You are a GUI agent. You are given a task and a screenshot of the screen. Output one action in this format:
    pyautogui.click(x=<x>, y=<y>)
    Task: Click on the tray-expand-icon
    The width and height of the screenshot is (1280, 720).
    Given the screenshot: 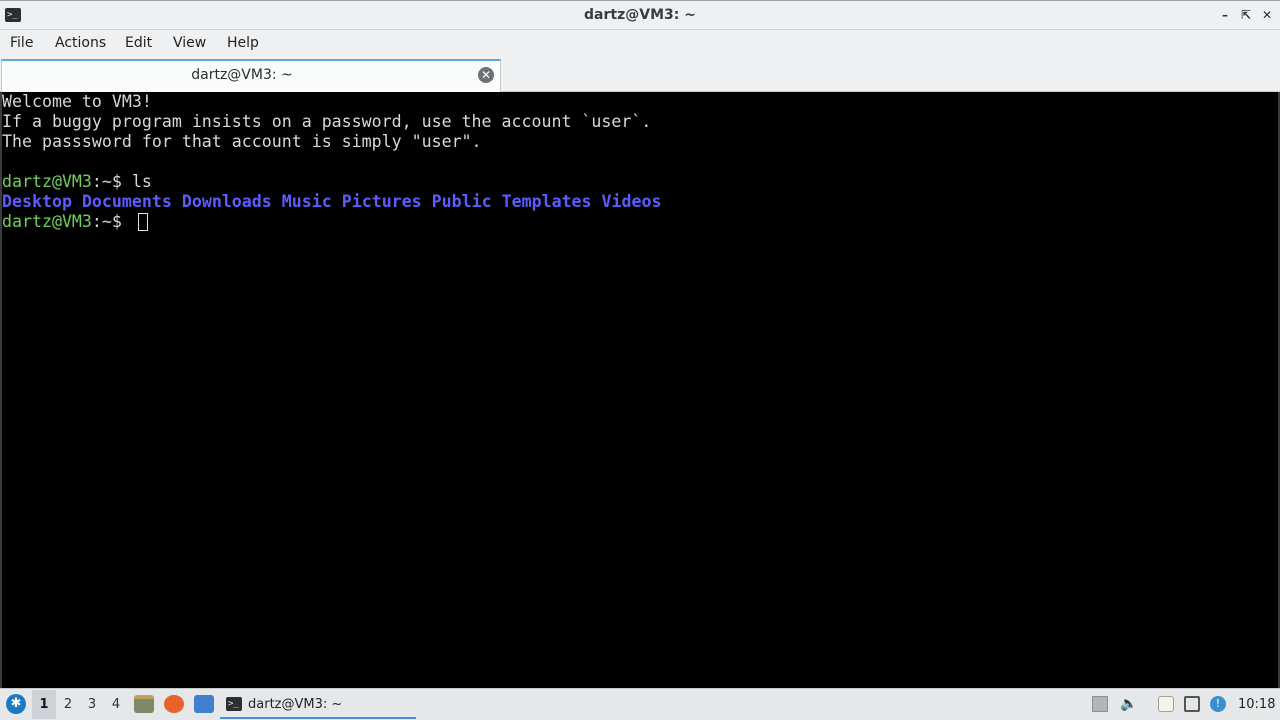 What is the action you would take?
    pyautogui.click(x=1100, y=704)
    